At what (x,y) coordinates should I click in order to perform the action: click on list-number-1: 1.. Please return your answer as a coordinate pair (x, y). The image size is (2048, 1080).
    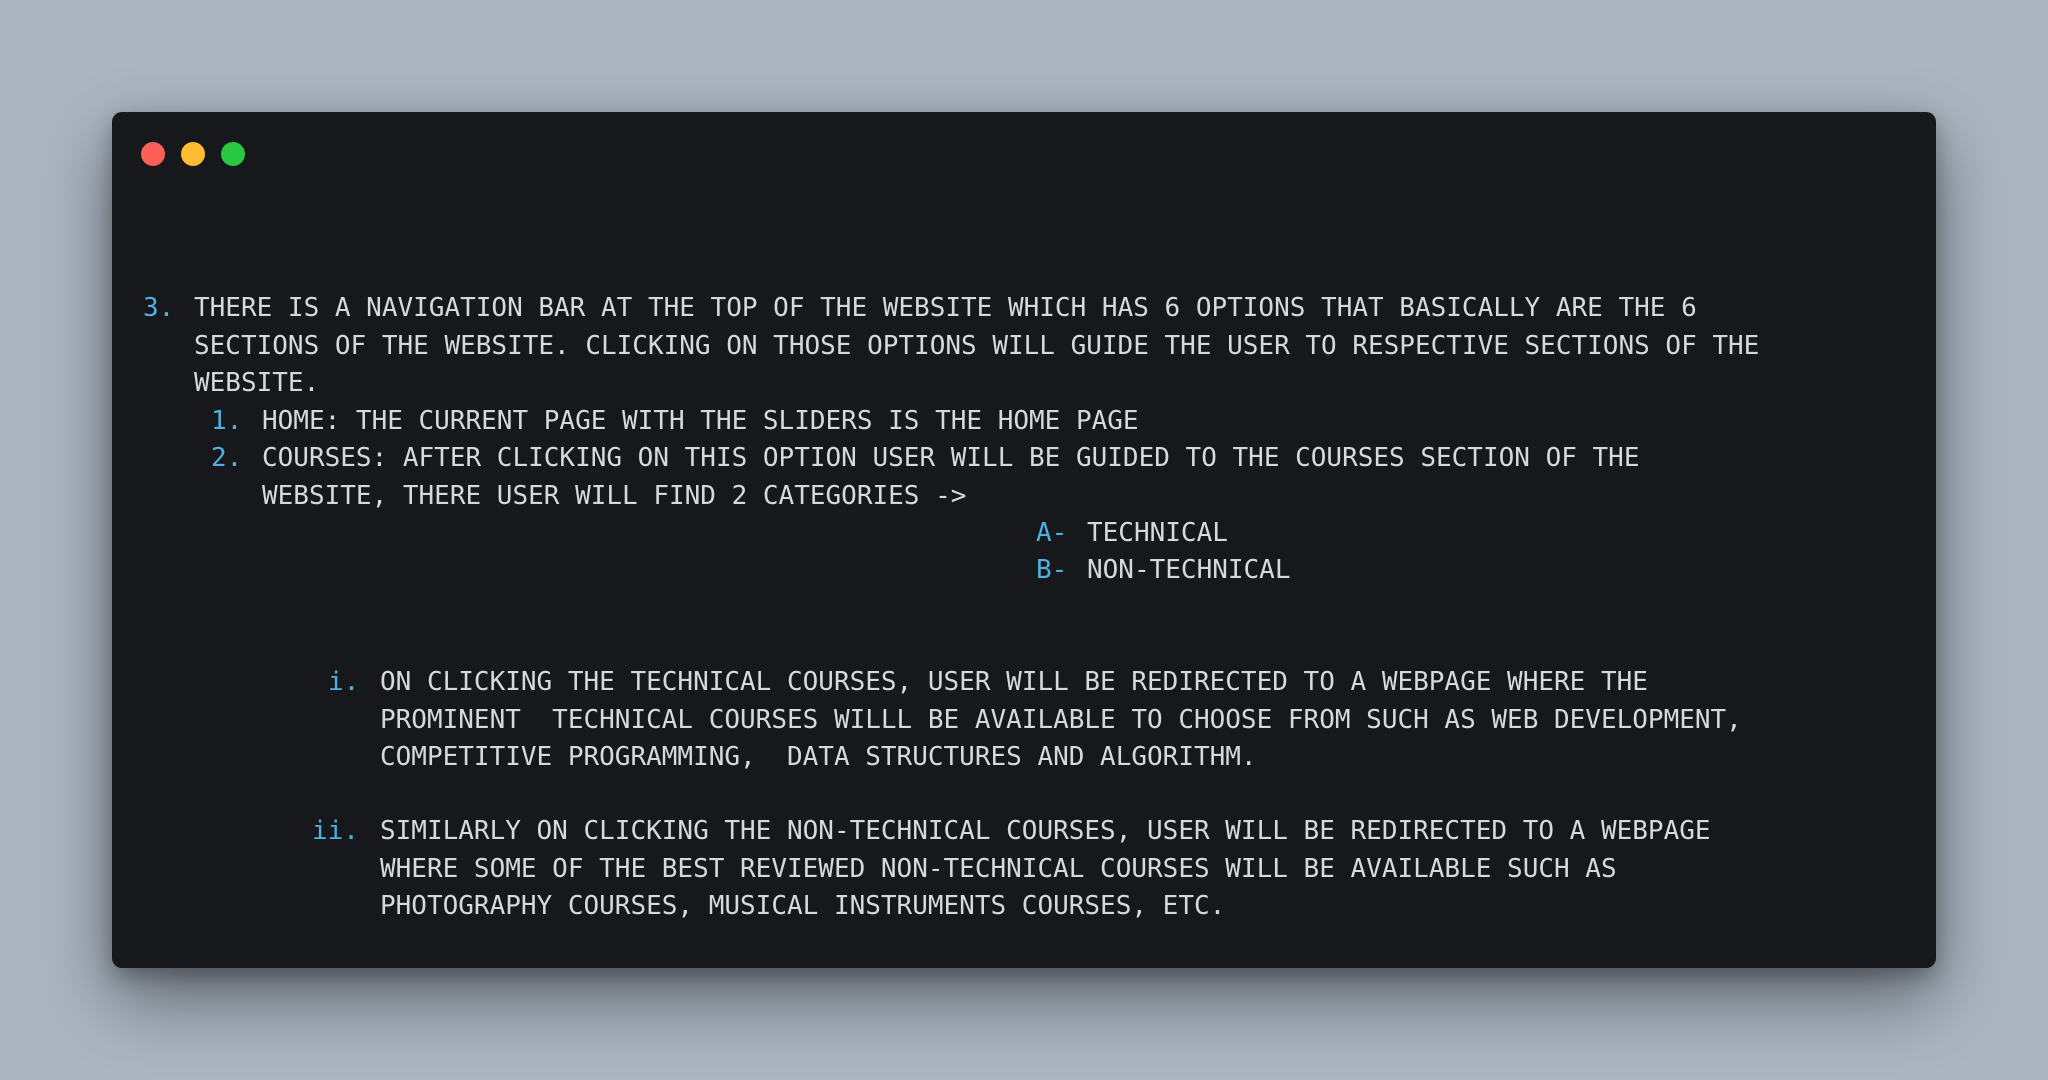
    Looking at the image, I should click on (227, 420).